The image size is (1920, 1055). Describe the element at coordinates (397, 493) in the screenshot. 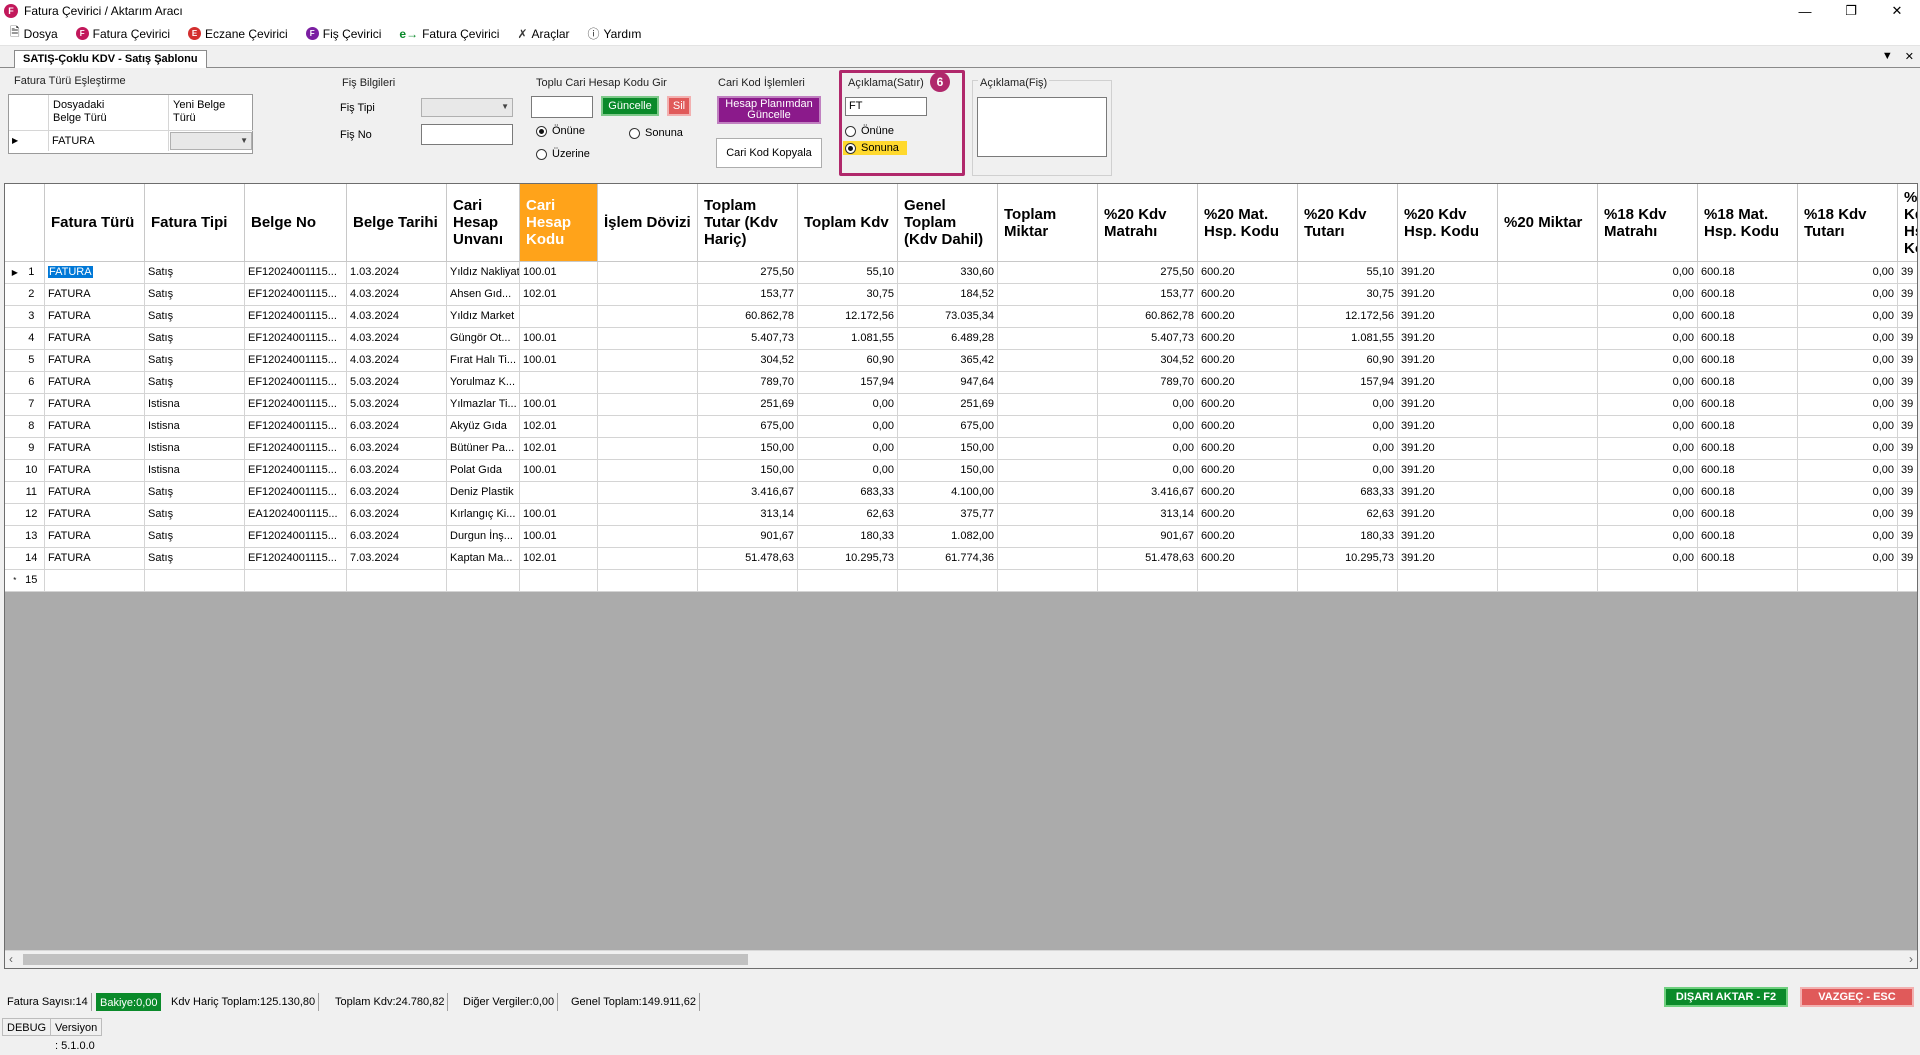

I see `table-cell: 6.03.2024` at that location.